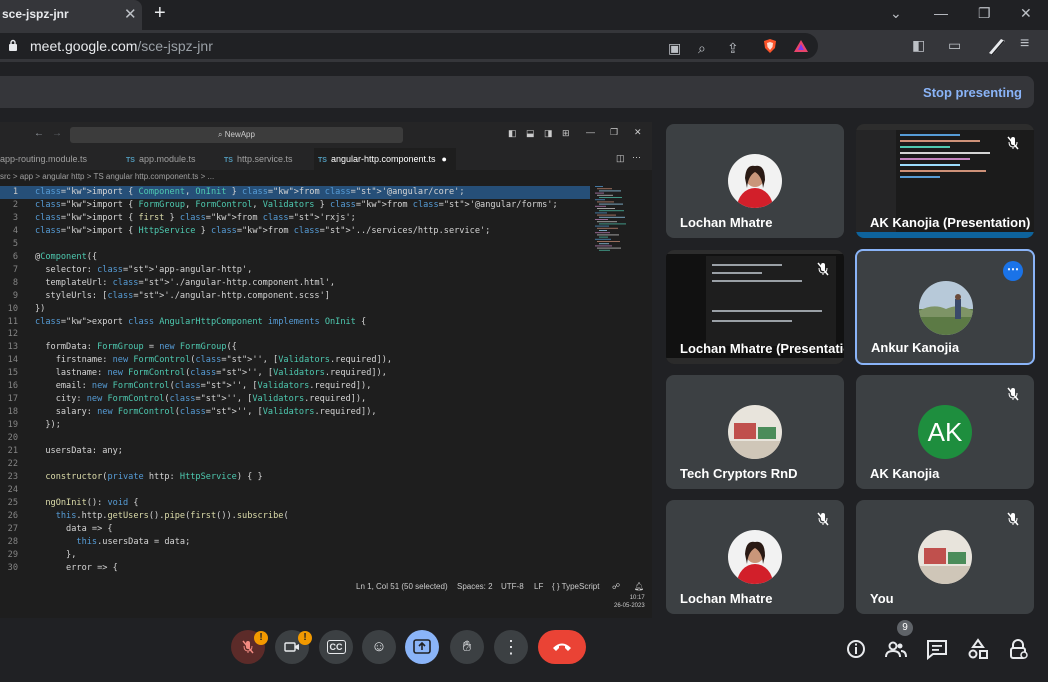 This screenshot has width=1048, height=682. I want to click on participant-tile-selected: ⋯ Ankur Kanojia, so click(945, 307).